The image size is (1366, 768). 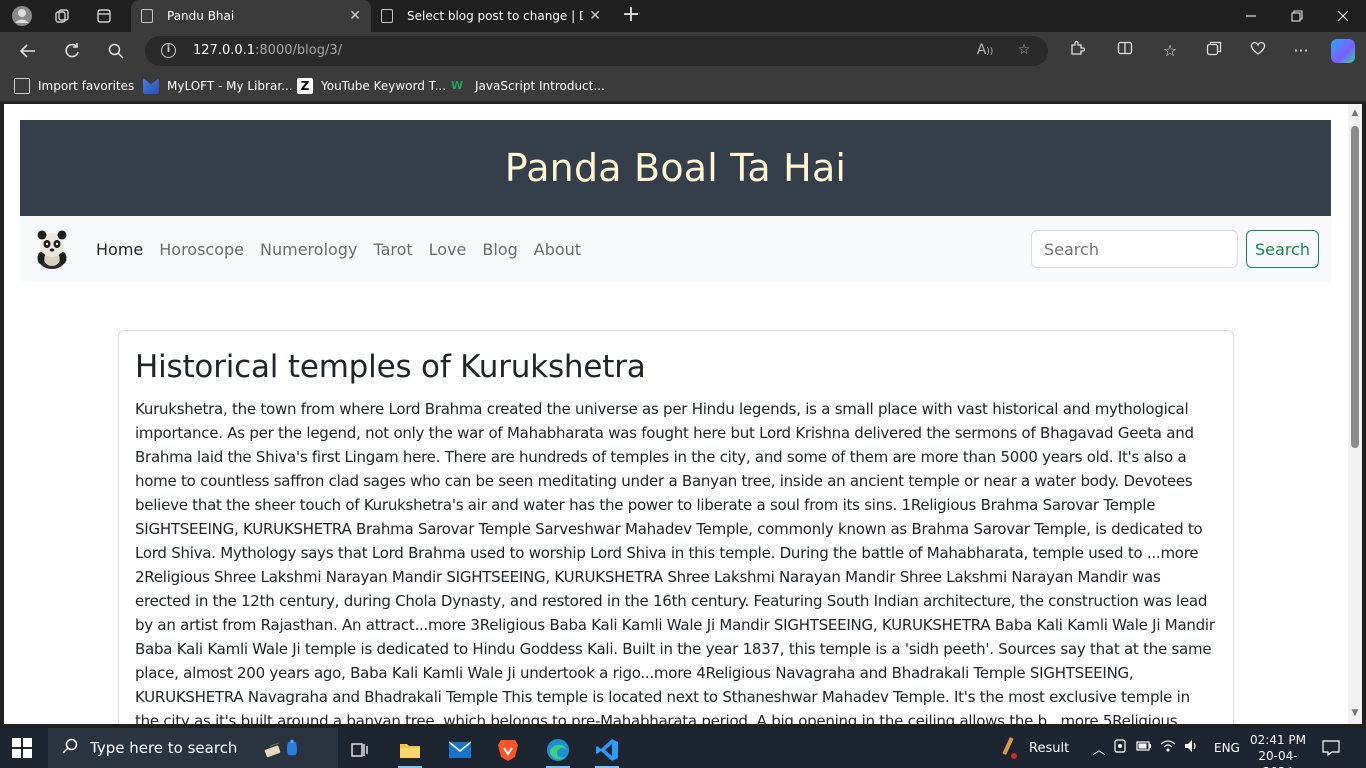 I want to click on meet-now-icon, so click(x=1120, y=748).